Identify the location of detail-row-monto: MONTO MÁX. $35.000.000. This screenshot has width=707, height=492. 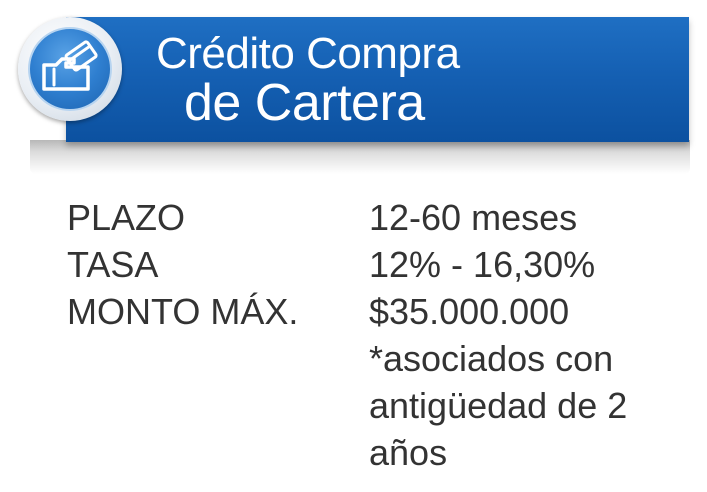
(377, 311).